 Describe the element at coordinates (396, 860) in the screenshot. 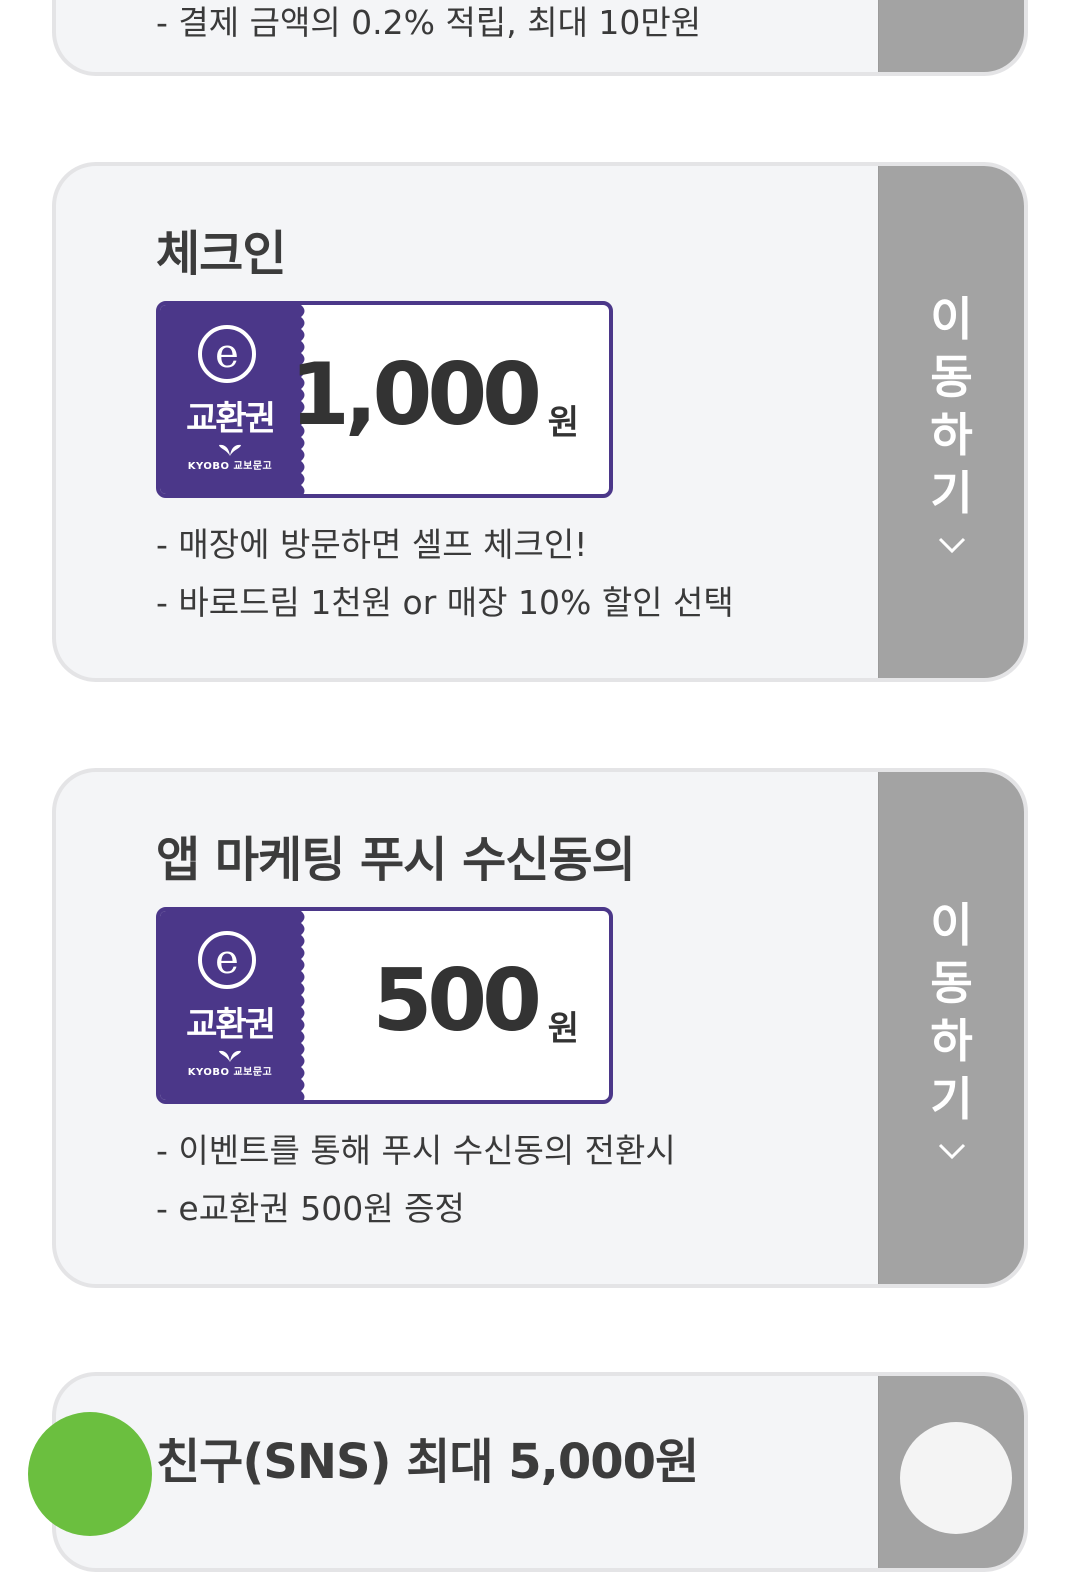

I see `card-title: 앱 마케팅 푸시 수신동의` at that location.